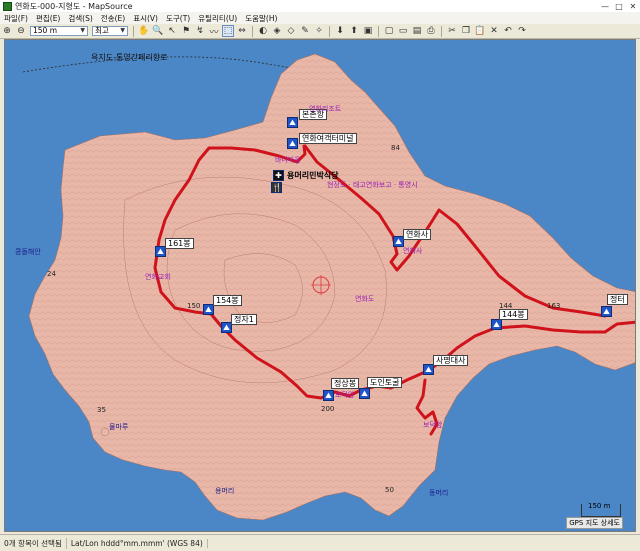 This screenshot has height=551, width=640. I want to click on map-tool-icon: ◐, so click(263, 31).